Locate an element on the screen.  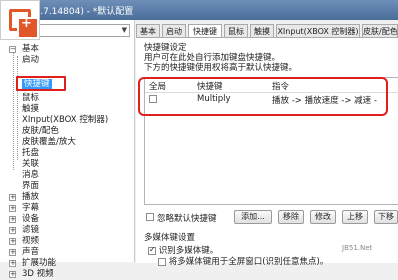
tab-start: 启动 is located at coordinates (174, 30).